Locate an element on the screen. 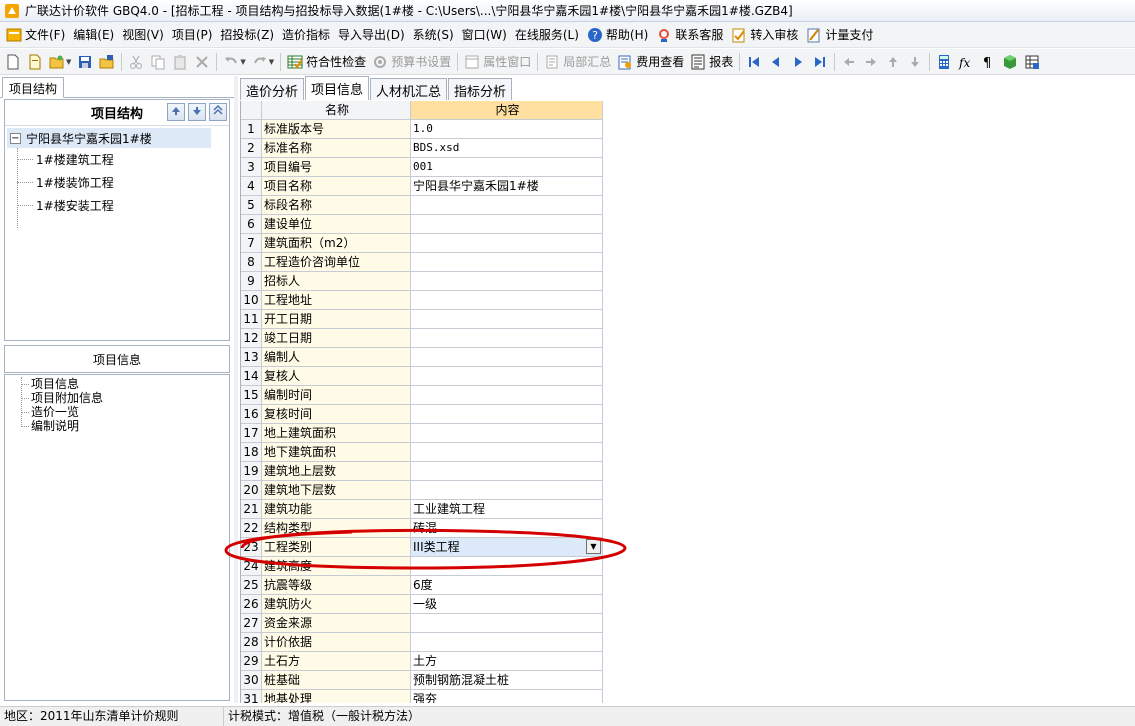 Image resolution: width=1135 pixels, height=726 pixels. move-down-node-button is located at coordinates (197, 112).